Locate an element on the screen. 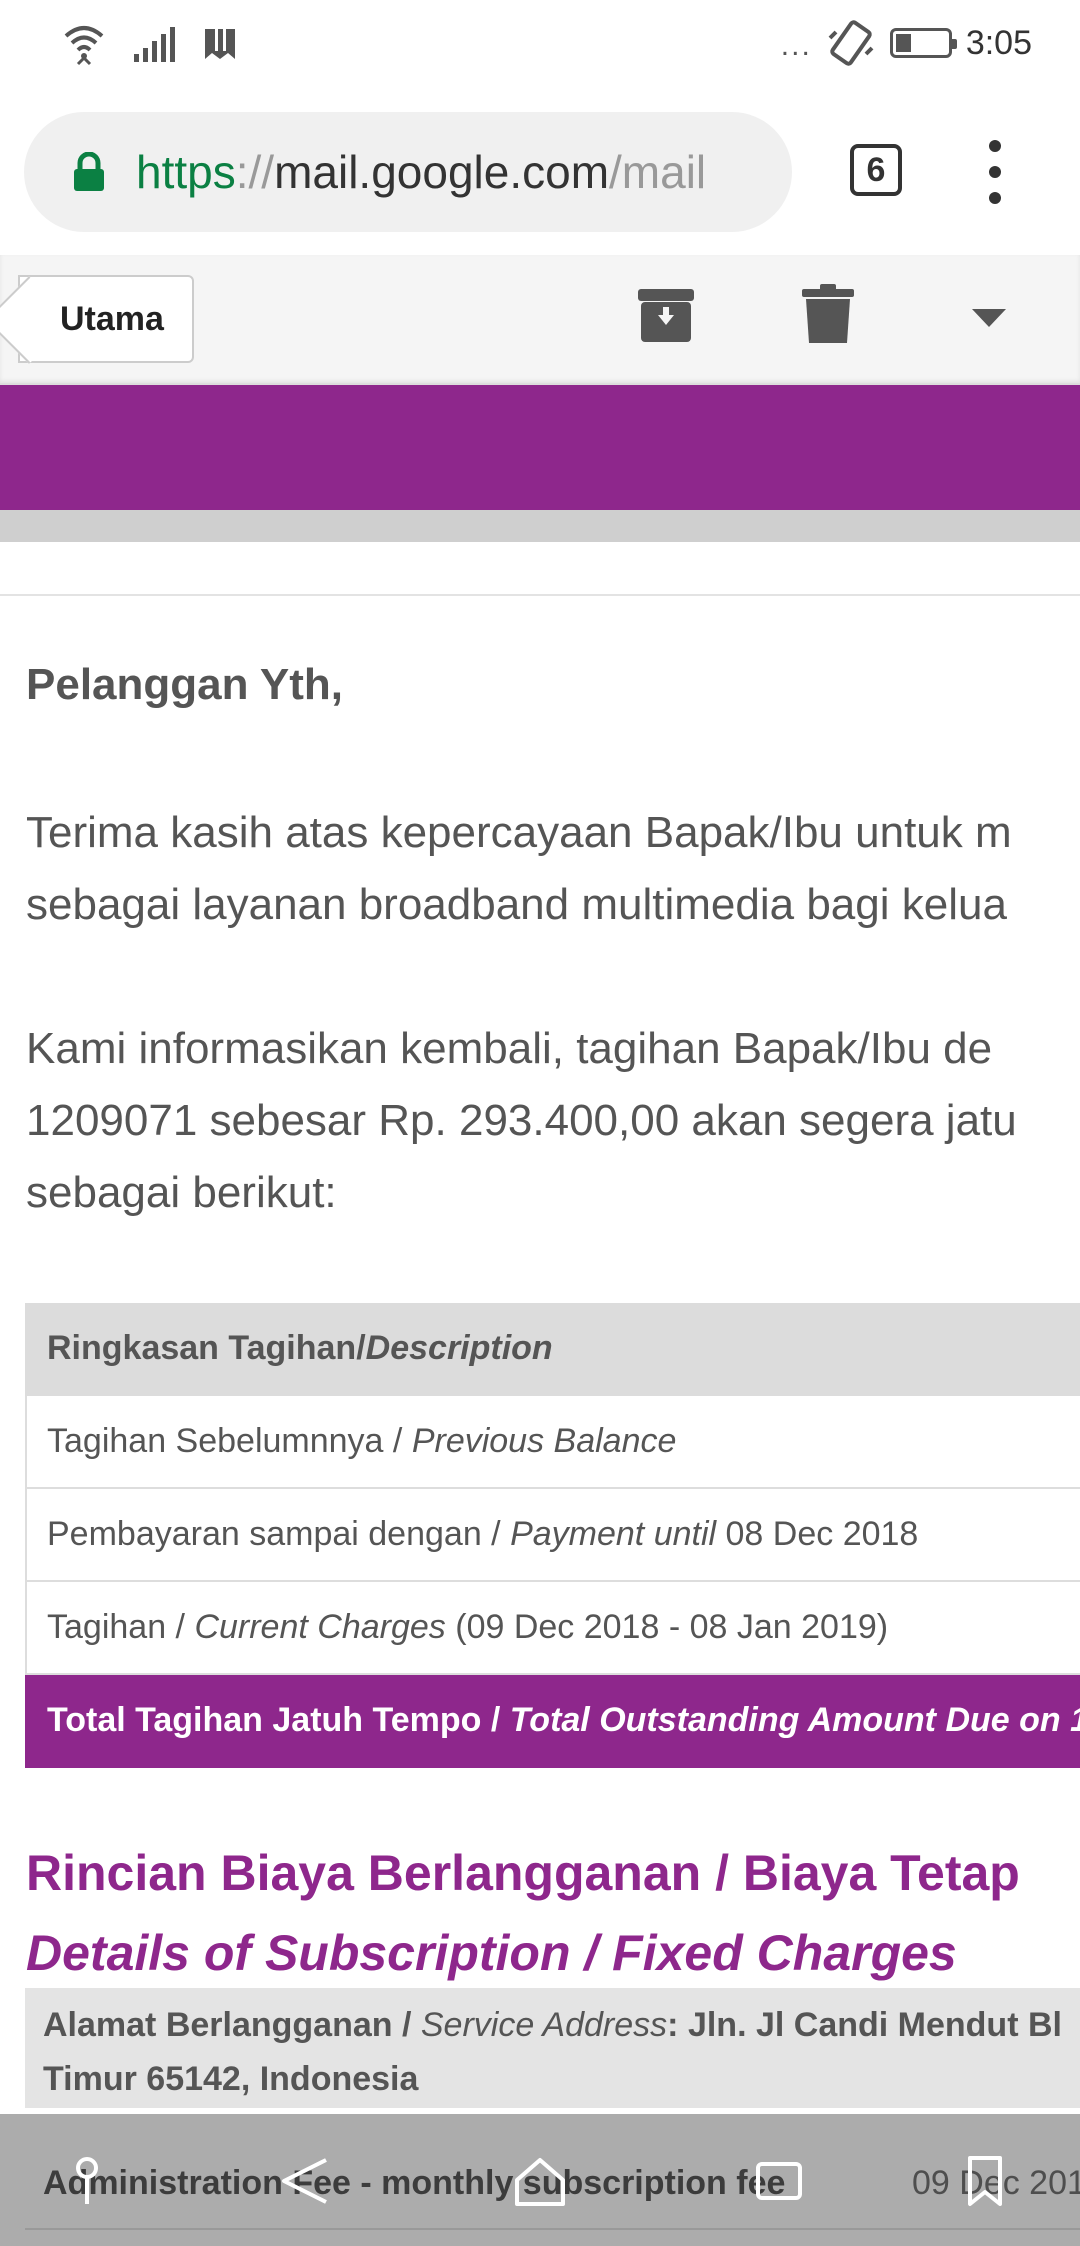  table-header: Ringkasan Tagihan/Description is located at coordinates (552, 1349).